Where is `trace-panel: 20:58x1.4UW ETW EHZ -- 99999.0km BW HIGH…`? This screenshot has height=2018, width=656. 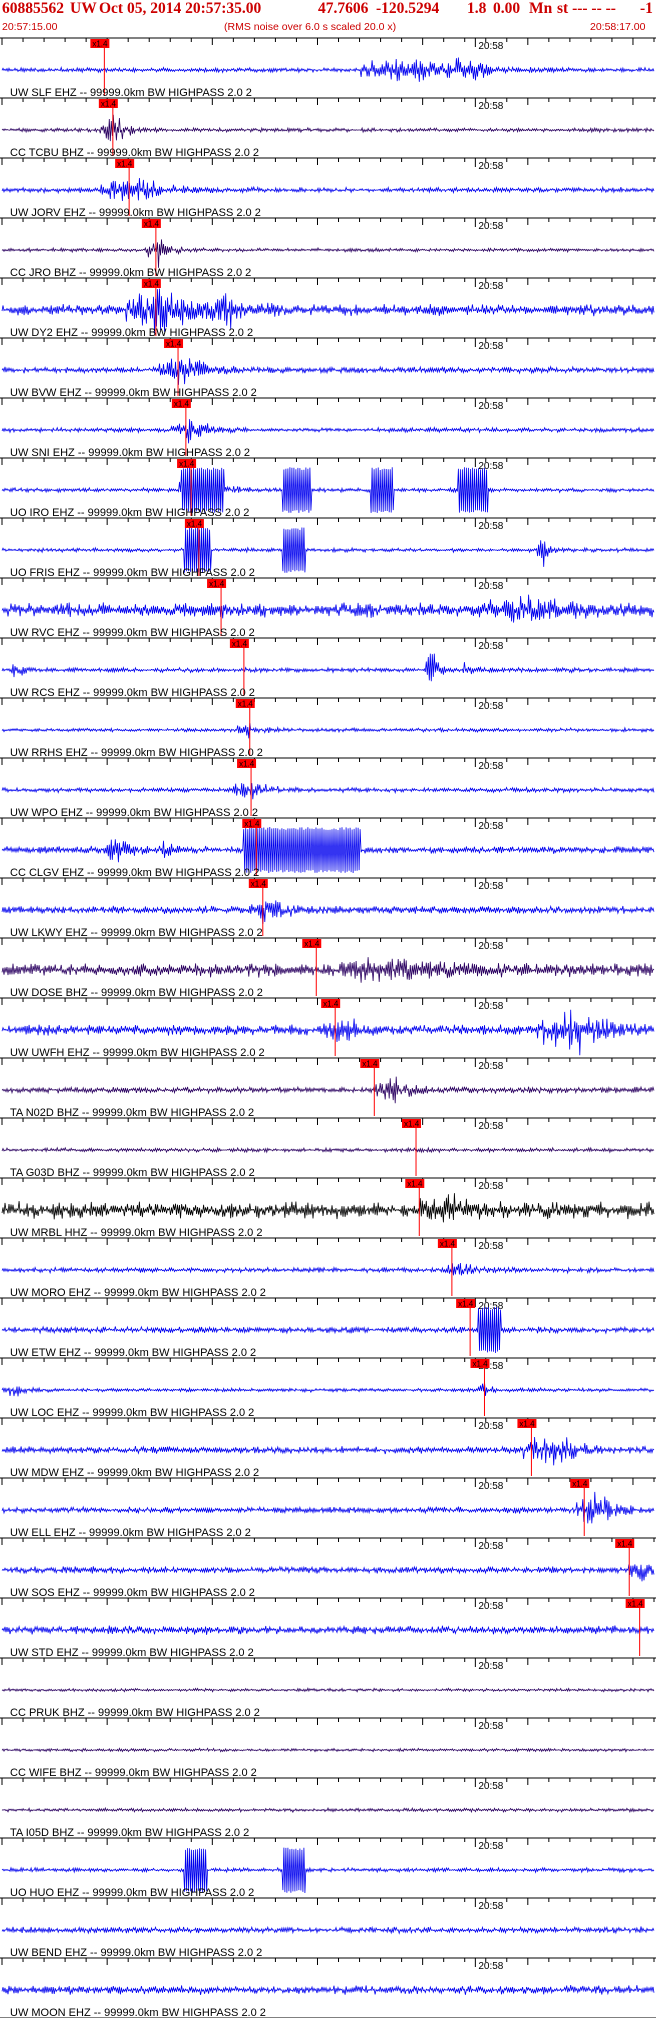 trace-panel: 20:58x1.4UW ETW EHZ -- 99999.0km BW HIGH… is located at coordinates (328, 1328).